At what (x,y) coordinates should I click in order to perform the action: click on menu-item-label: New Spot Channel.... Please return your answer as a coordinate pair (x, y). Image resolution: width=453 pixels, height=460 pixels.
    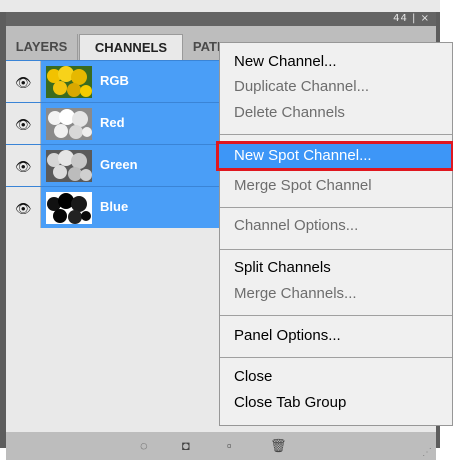
    Looking at the image, I should click on (303, 155).